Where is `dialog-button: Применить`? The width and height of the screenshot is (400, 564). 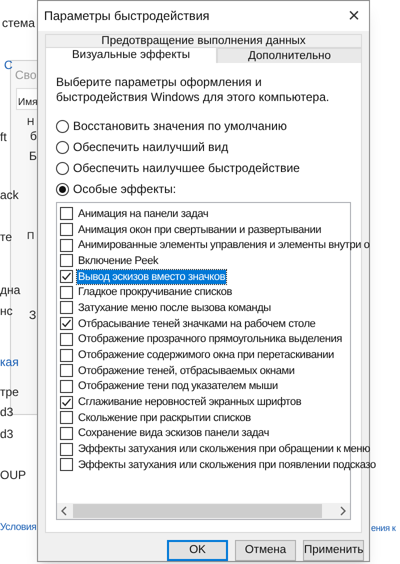
dialog-button: Применить is located at coordinates (333, 550).